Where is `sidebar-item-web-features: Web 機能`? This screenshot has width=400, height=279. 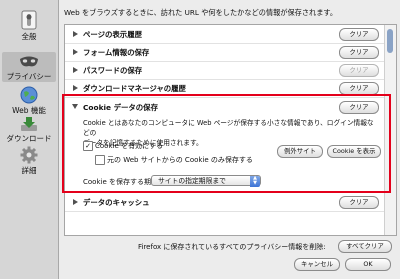 sidebar-item-web-features: Web 機能 is located at coordinates (29, 100).